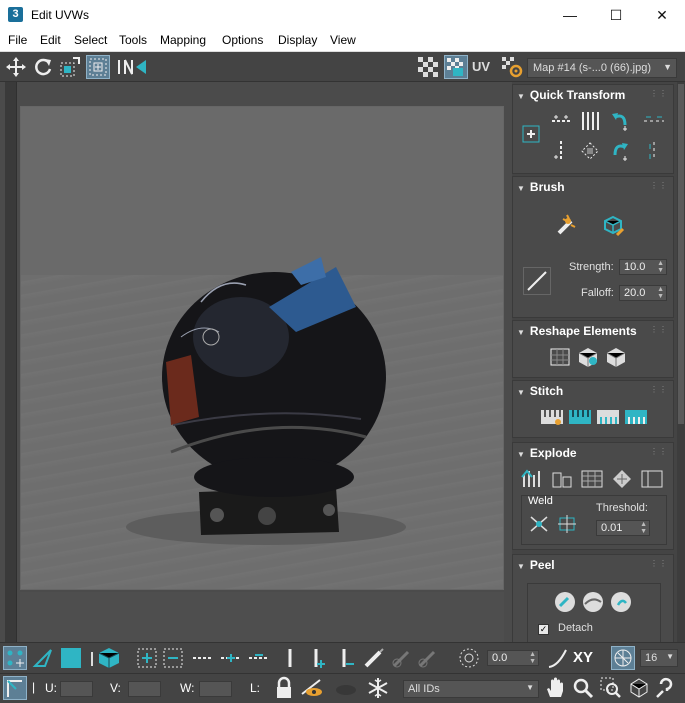 This screenshot has width=685, height=703. I want to click on shrink-selection-icon, so click(173, 658).